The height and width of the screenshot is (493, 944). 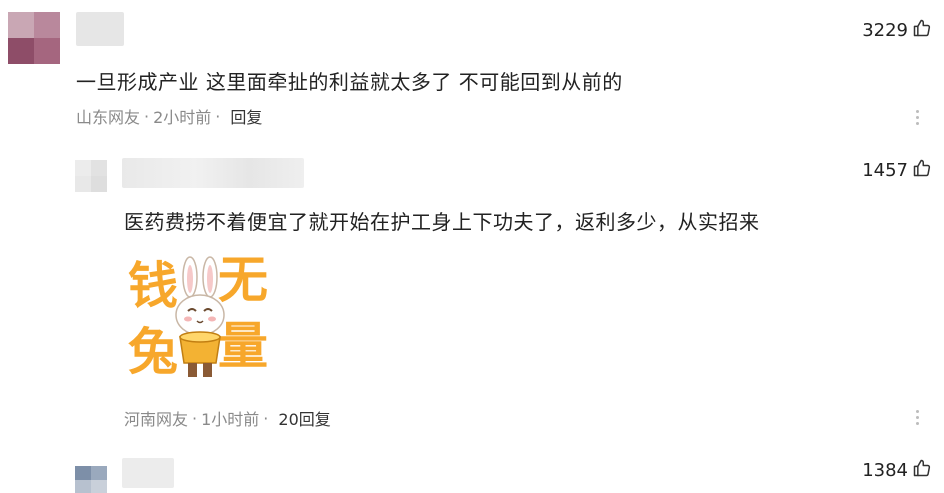 I want to click on comment-text: 医药费捞不着便宜了就开始在护工身上下功夫了，返利多少，从实招来, so click(x=442, y=222).